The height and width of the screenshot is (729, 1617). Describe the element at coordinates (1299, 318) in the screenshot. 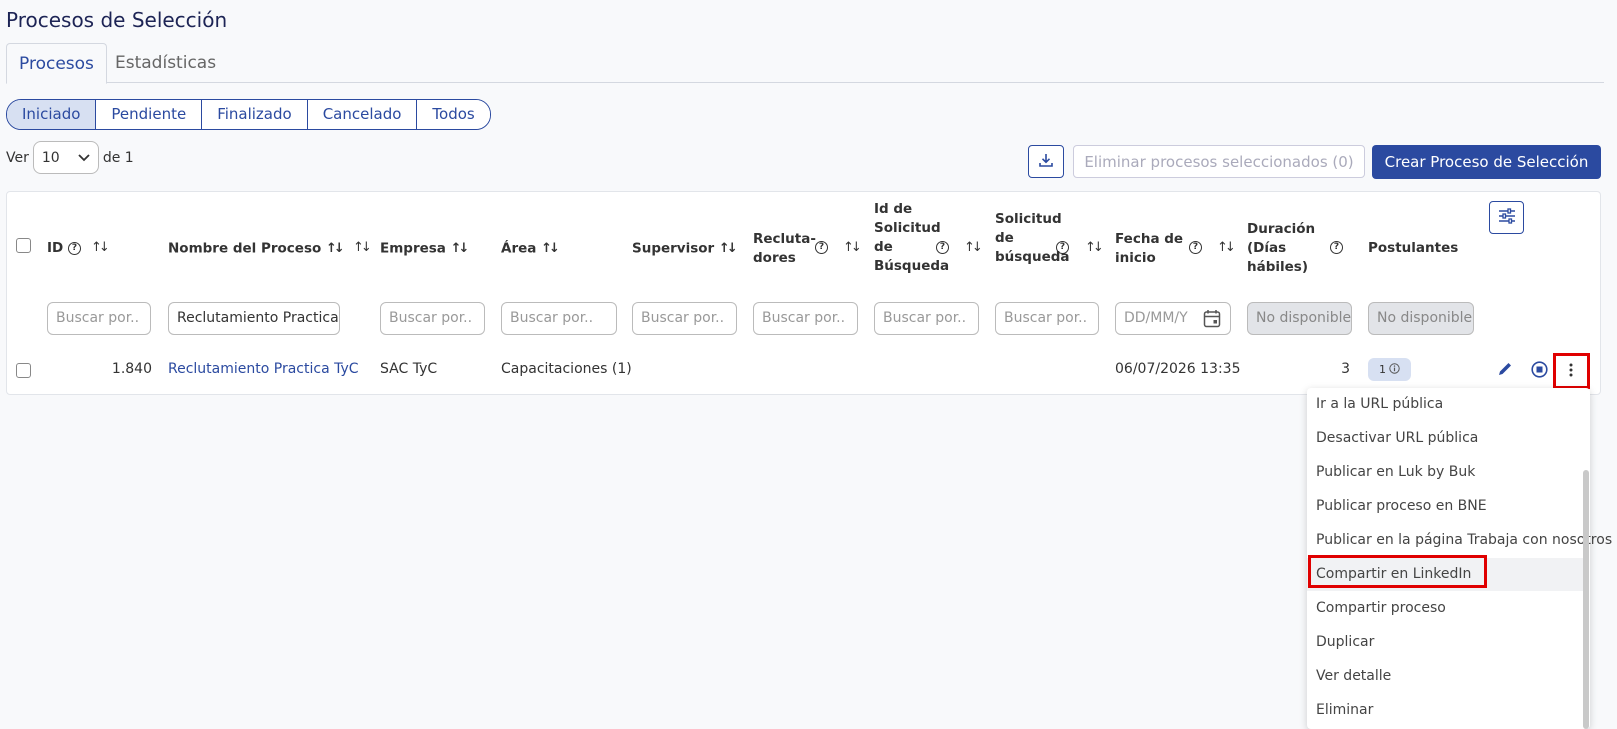

I see `filter-duracion-disabled: No disponible` at that location.